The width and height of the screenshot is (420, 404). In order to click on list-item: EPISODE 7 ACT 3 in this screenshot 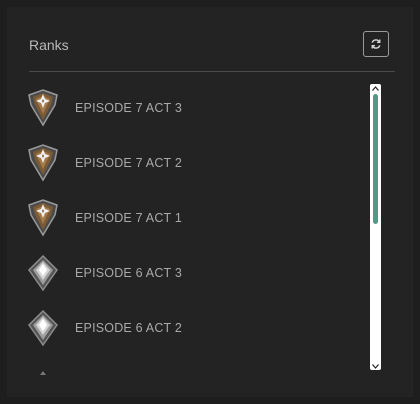, I will do `click(192, 107)`.